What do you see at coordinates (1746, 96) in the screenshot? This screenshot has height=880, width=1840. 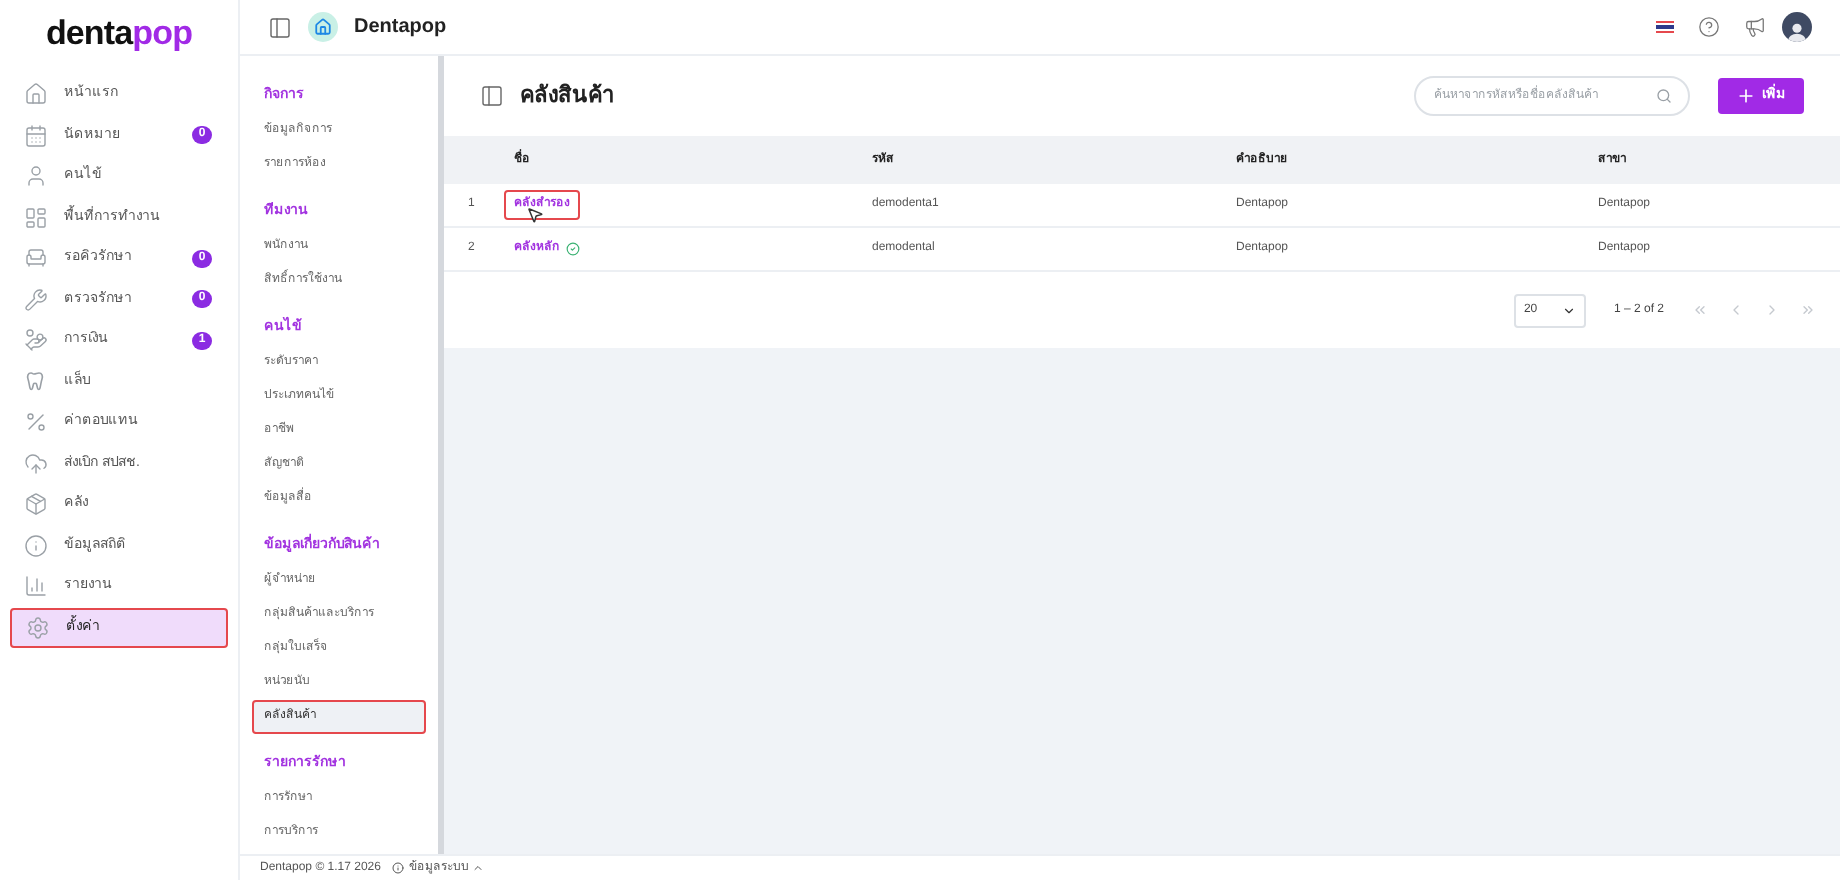 I see `plus-icon` at bounding box center [1746, 96].